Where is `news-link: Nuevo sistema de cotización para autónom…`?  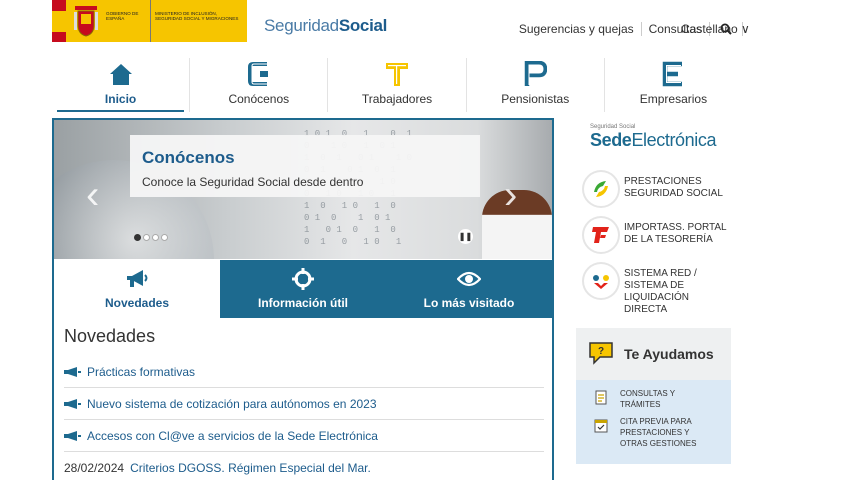 news-link: Nuevo sistema de cotización para autónom… is located at coordinates (232, 404).